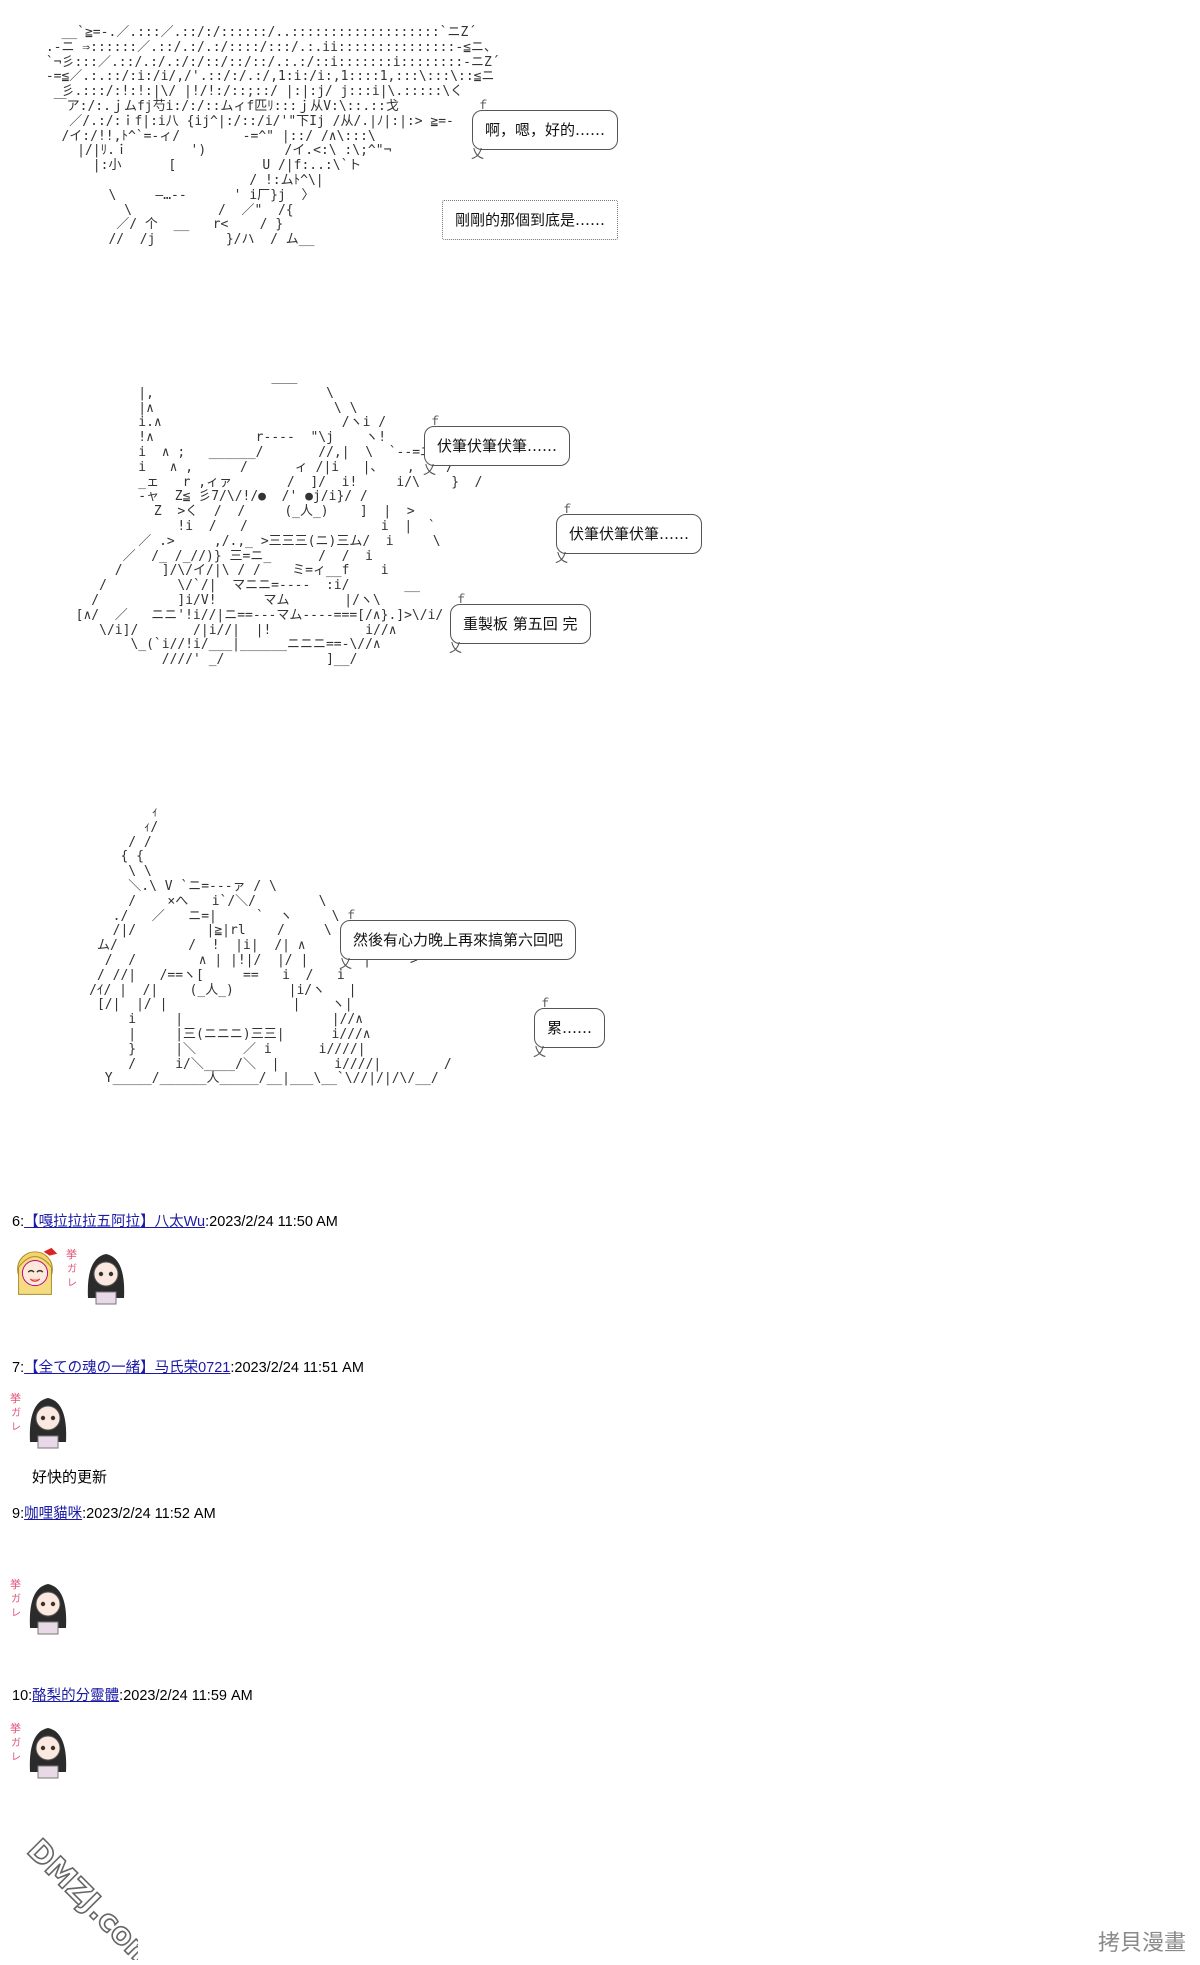 This screenshot has width=1200, height=1965. I want to click on post-header: 7:【全ての魂の一緒】马氏荣0721:2023/2/24 11:51 AM, so click(188, 1368).